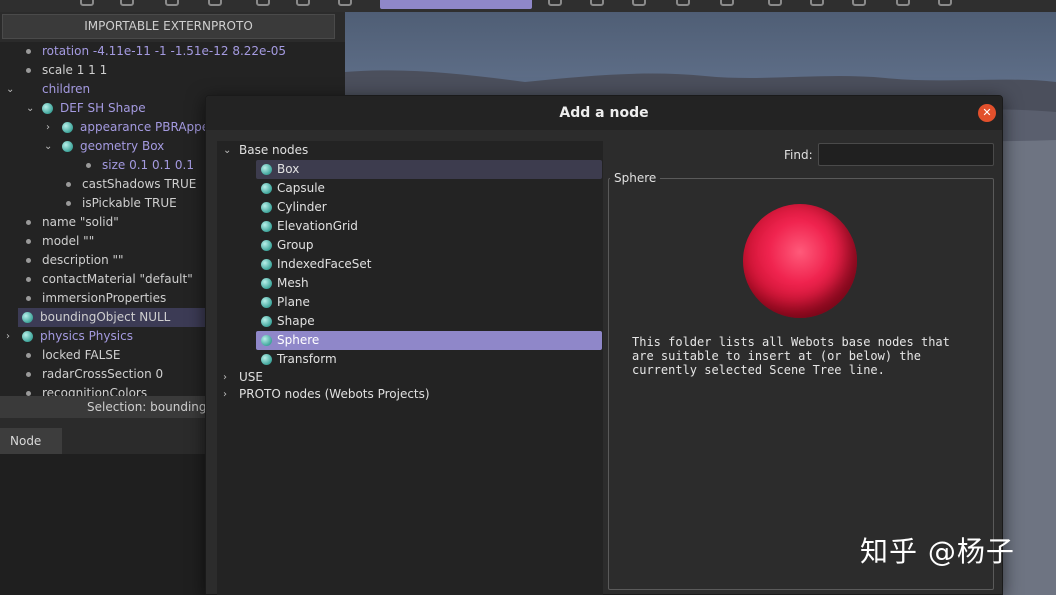  Describe the element at coordinates (103, 374) in the screenshot. I see `tree-row-label: radarCrossSection 0` at that location.